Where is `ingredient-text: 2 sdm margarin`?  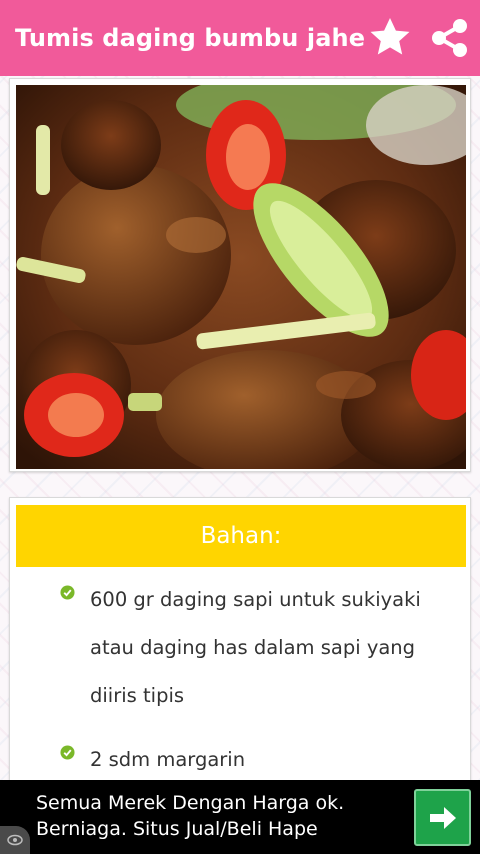
ingredient-text: 2 sdm margarin is located at coordinates (168, 759).